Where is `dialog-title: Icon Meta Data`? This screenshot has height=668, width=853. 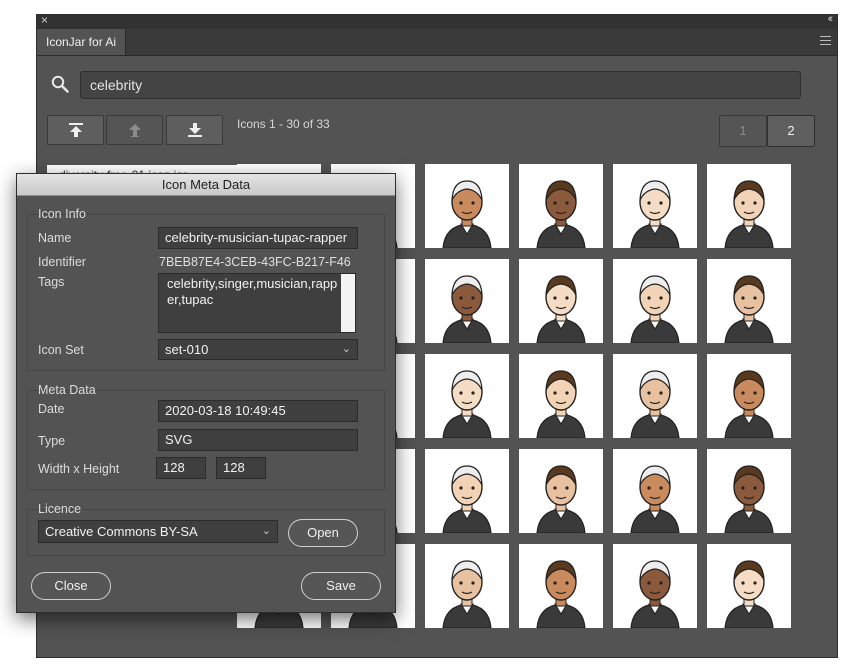
dialog-title: Icon Meta Data is located at coordinates (206, 185).